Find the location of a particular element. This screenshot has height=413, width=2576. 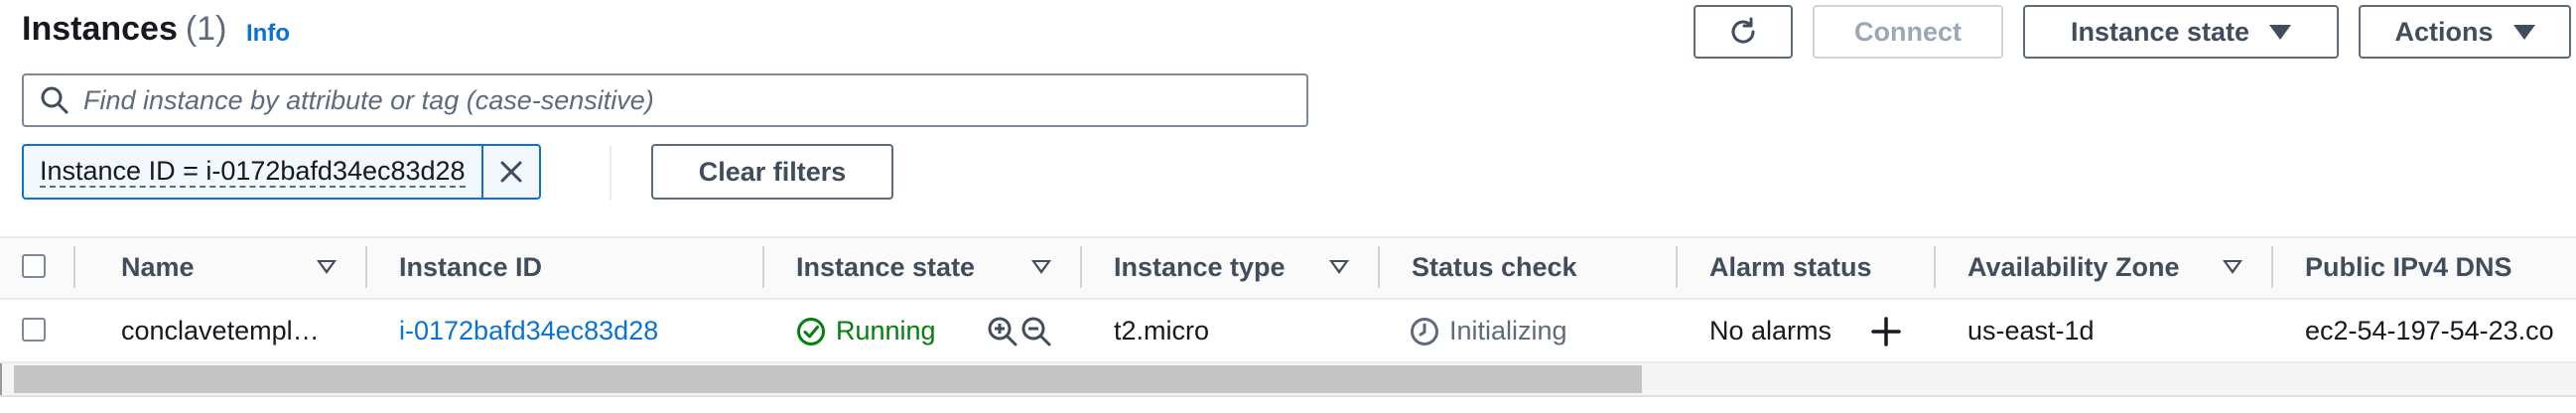

column-header-status-check: Status check is located at coordinates (1494, 267).